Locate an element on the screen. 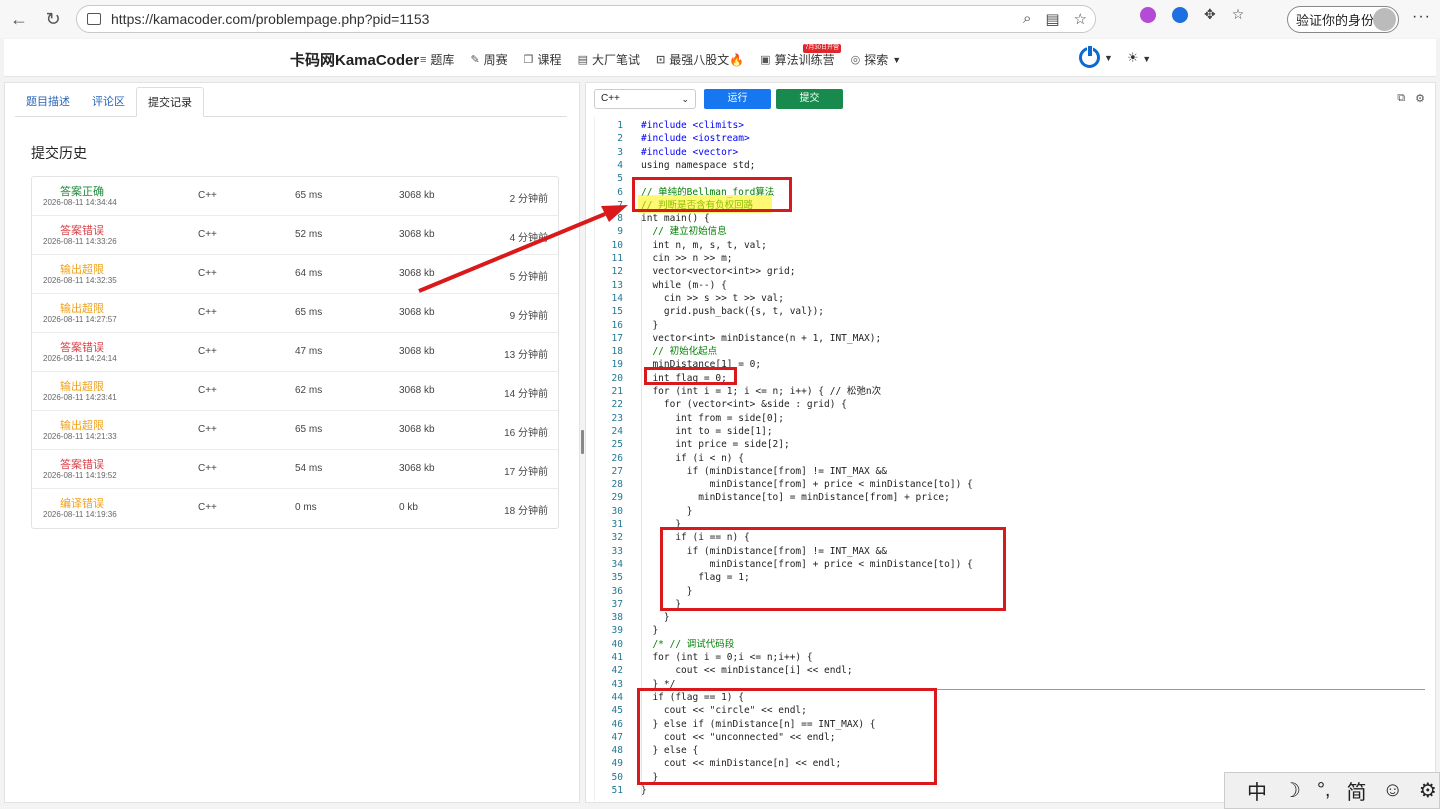 This screenshot has height=809, width=1440. moon-icon: ☽ is located at coordinates (1292, 790).